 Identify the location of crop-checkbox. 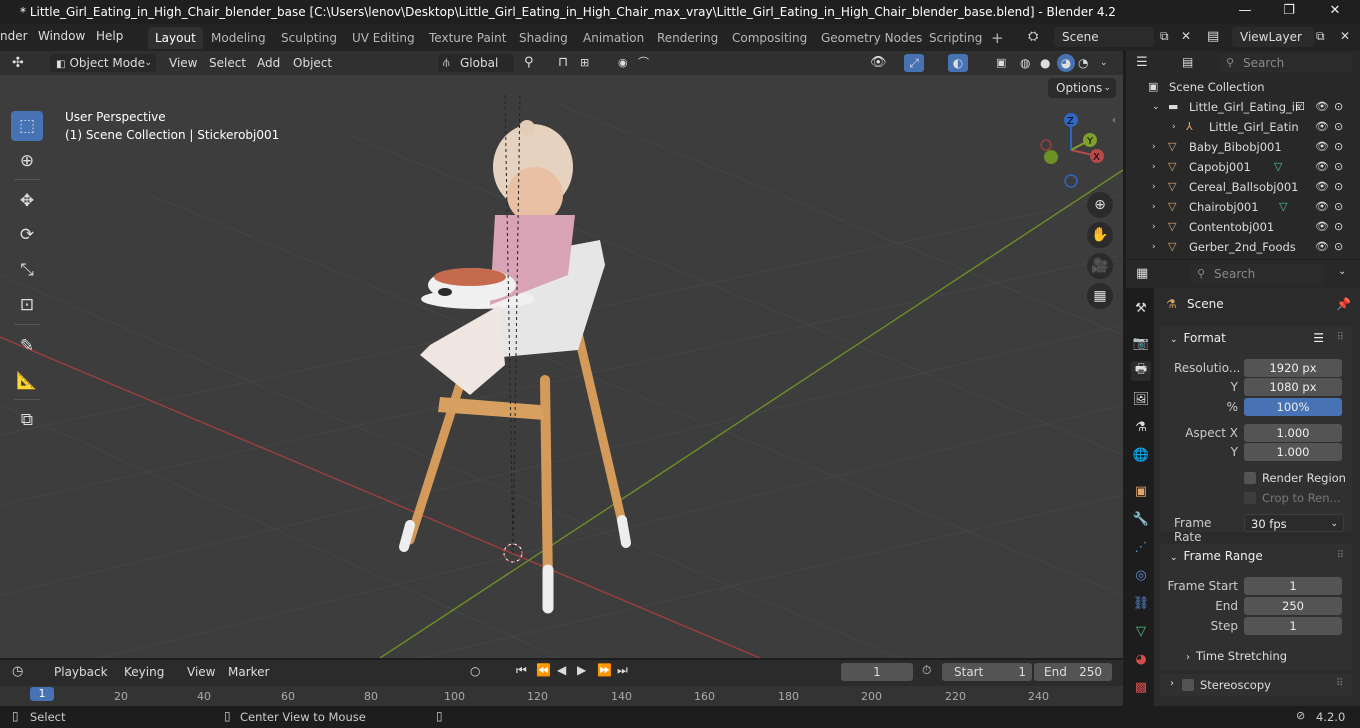
(1250, 498).